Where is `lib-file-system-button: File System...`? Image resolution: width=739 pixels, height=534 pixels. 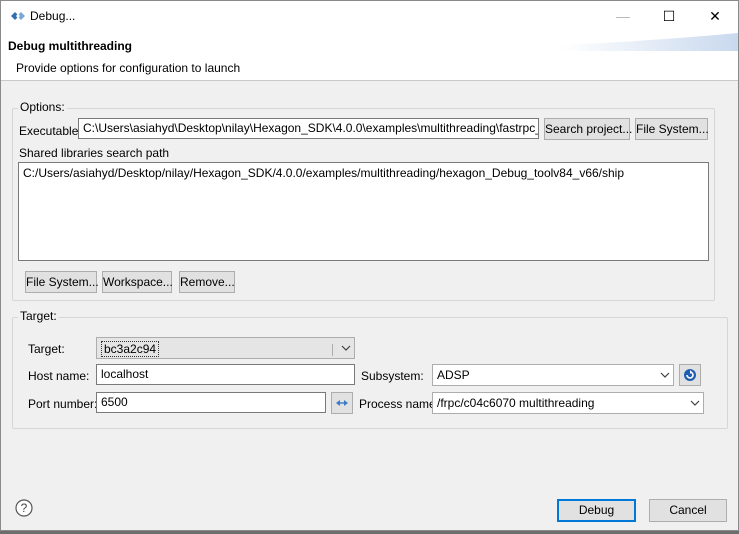
lib-file-system-button: File System... is located at coordinates (62, 282).